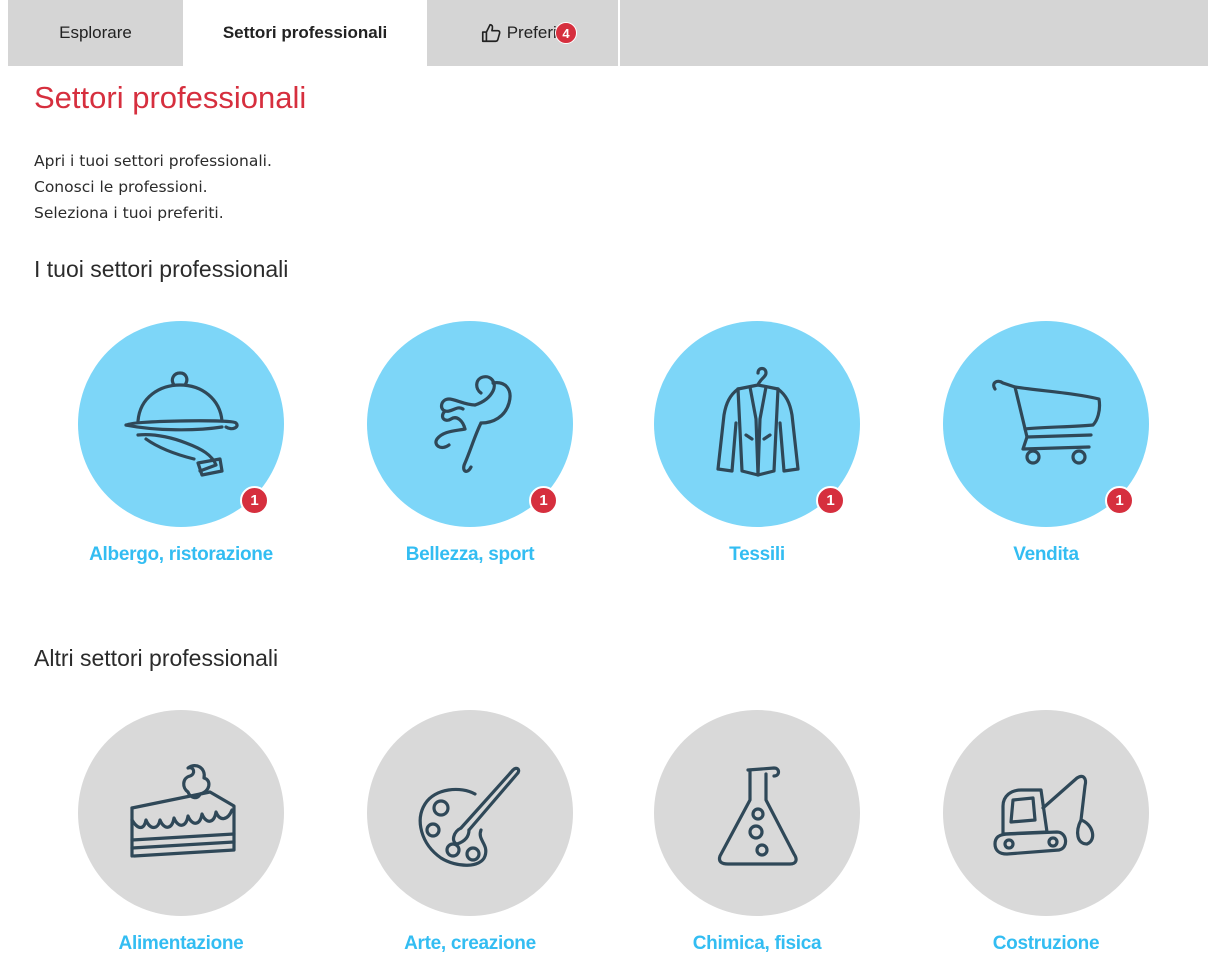 This screenshot has width=1208, height=955. I want to click on sector-label: Bellezza, sport, so click(470, 554).